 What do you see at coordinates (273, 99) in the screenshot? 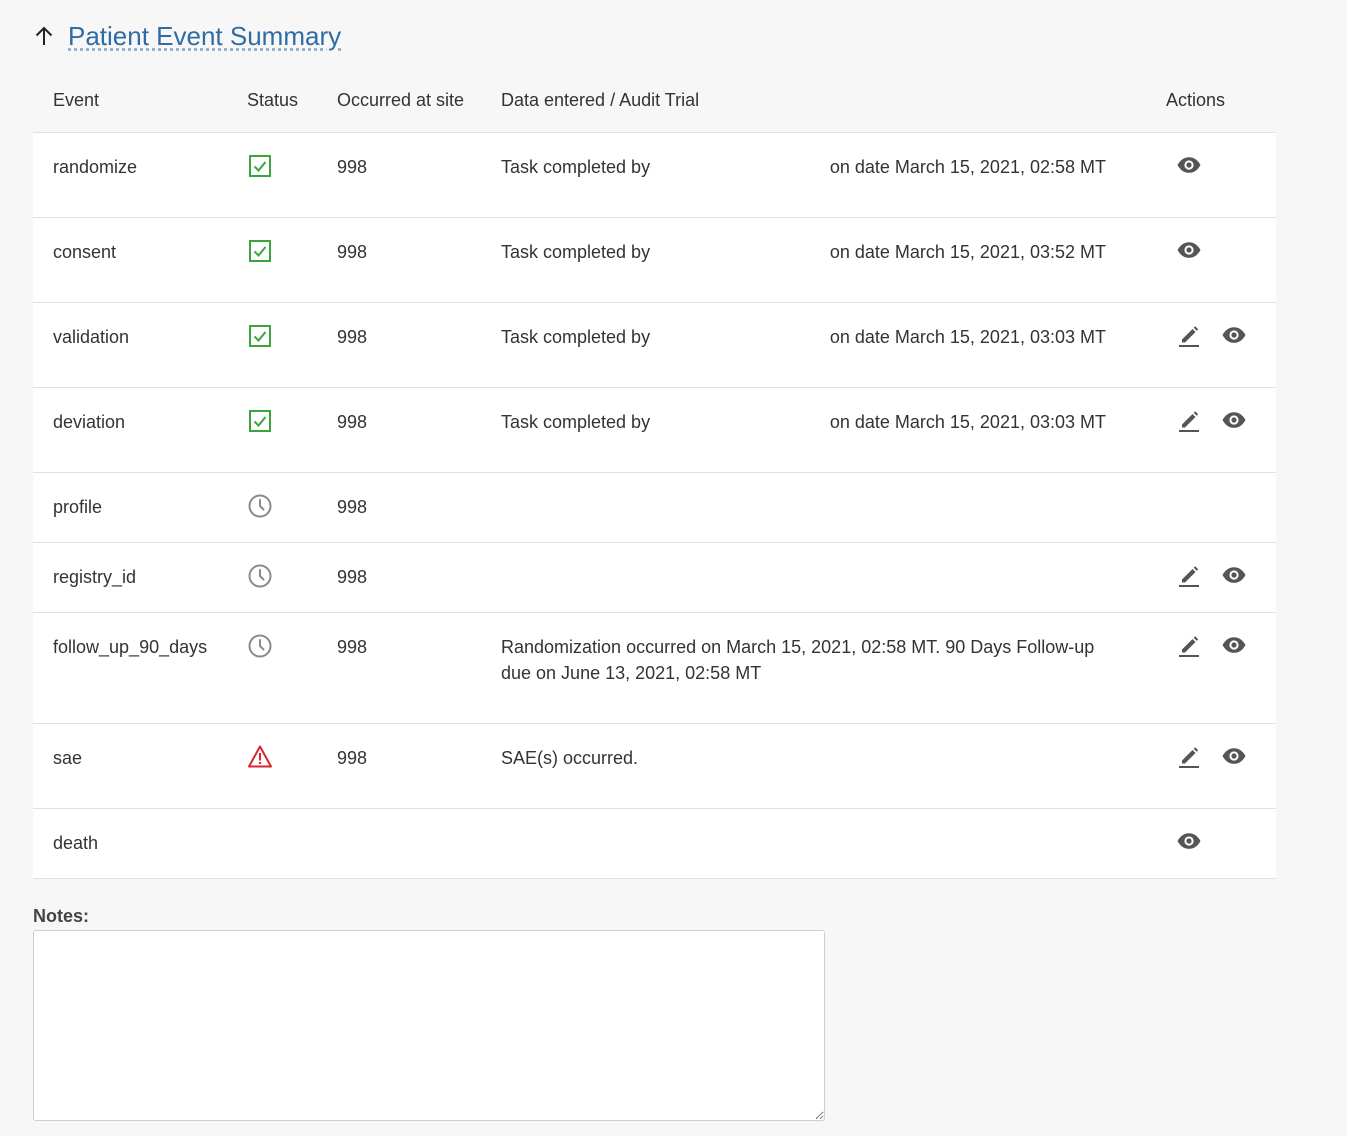
I see `column-header-status: Status` at bounding box center [273, 99].